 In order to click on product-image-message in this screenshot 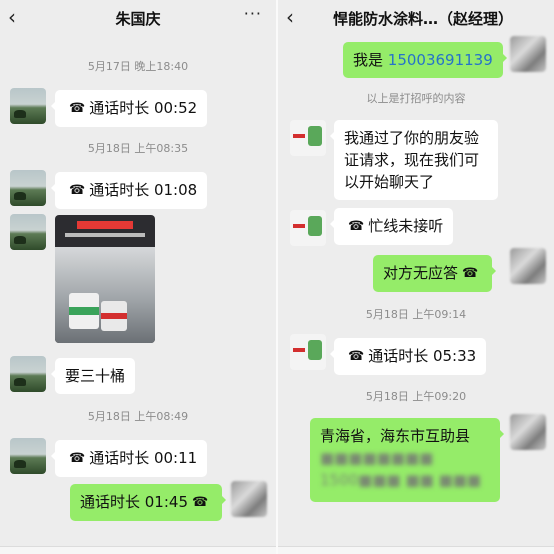, I will do `click(105, 279)`.